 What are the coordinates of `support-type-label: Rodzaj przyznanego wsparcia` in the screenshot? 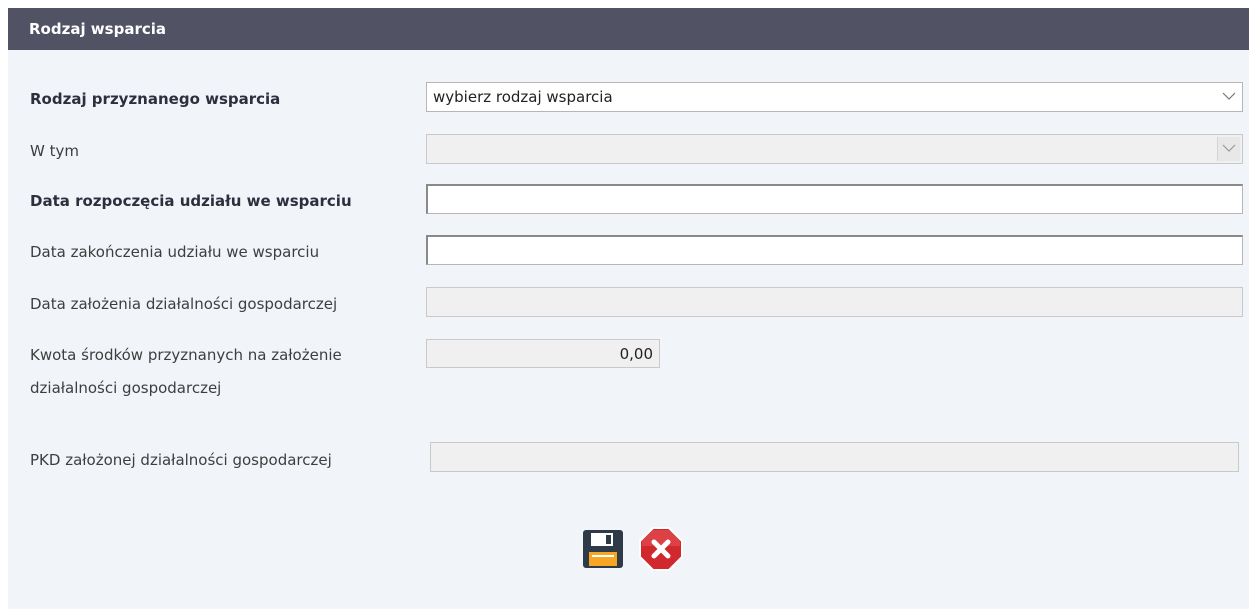 It's located at (155, 99).